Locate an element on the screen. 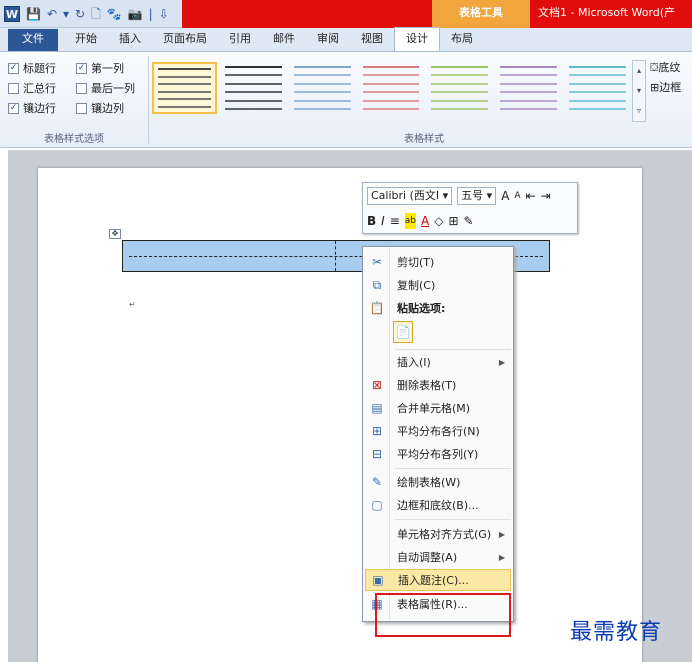 This screenshot has width=692, height=662. font-name-select: Calibri (西文Ⅰ ▾ is located at coordinates (410, 195).